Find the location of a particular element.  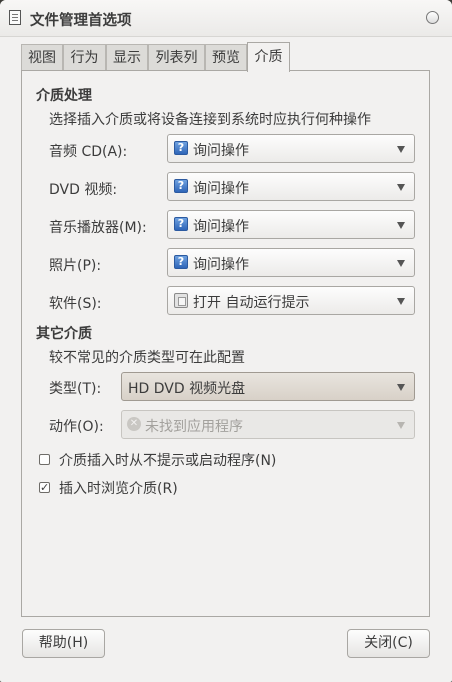

browse-on-insert-label: 插入时浏览介质(R) is located at coordinates (118, 488).